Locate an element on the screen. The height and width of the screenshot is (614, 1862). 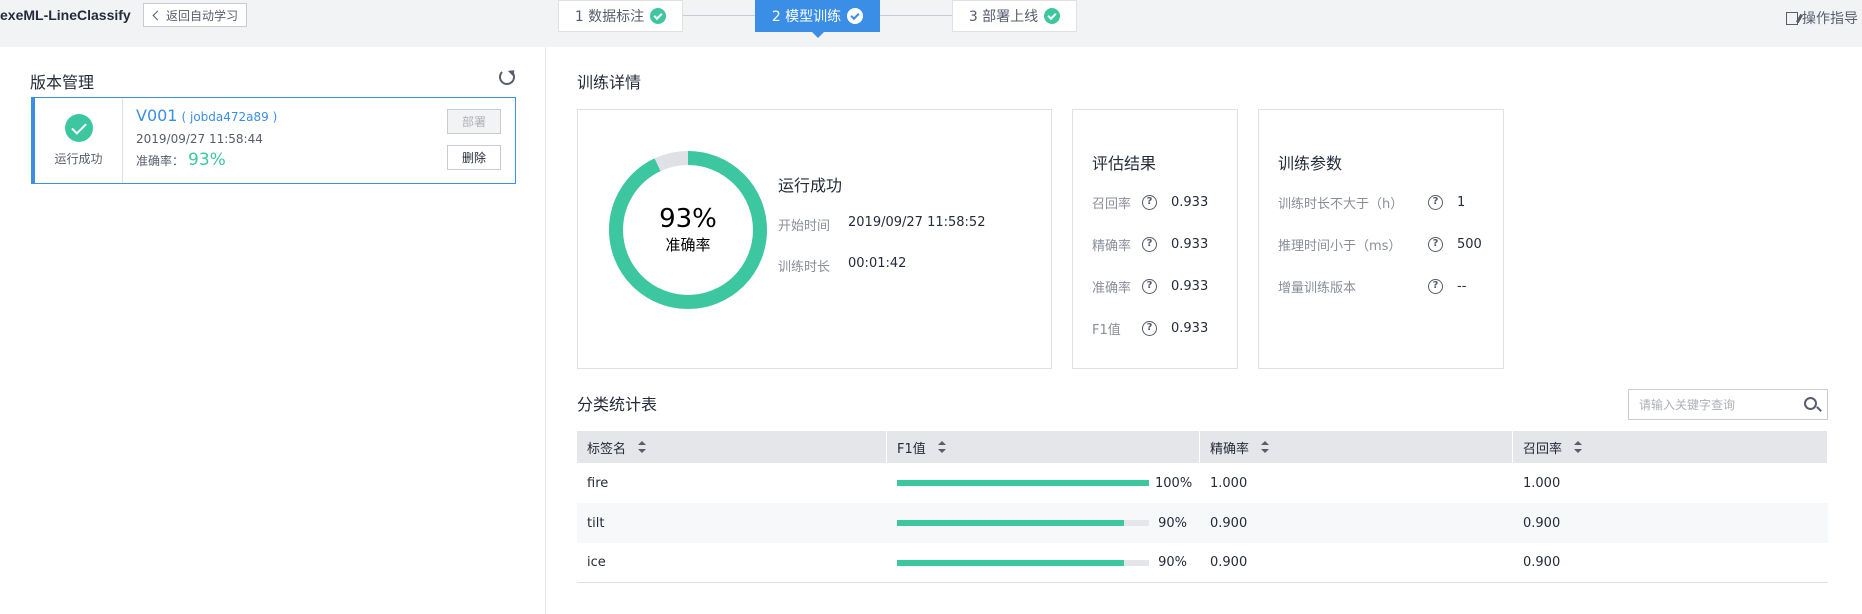
param-value: -- is located at coordinates (1462, 286).